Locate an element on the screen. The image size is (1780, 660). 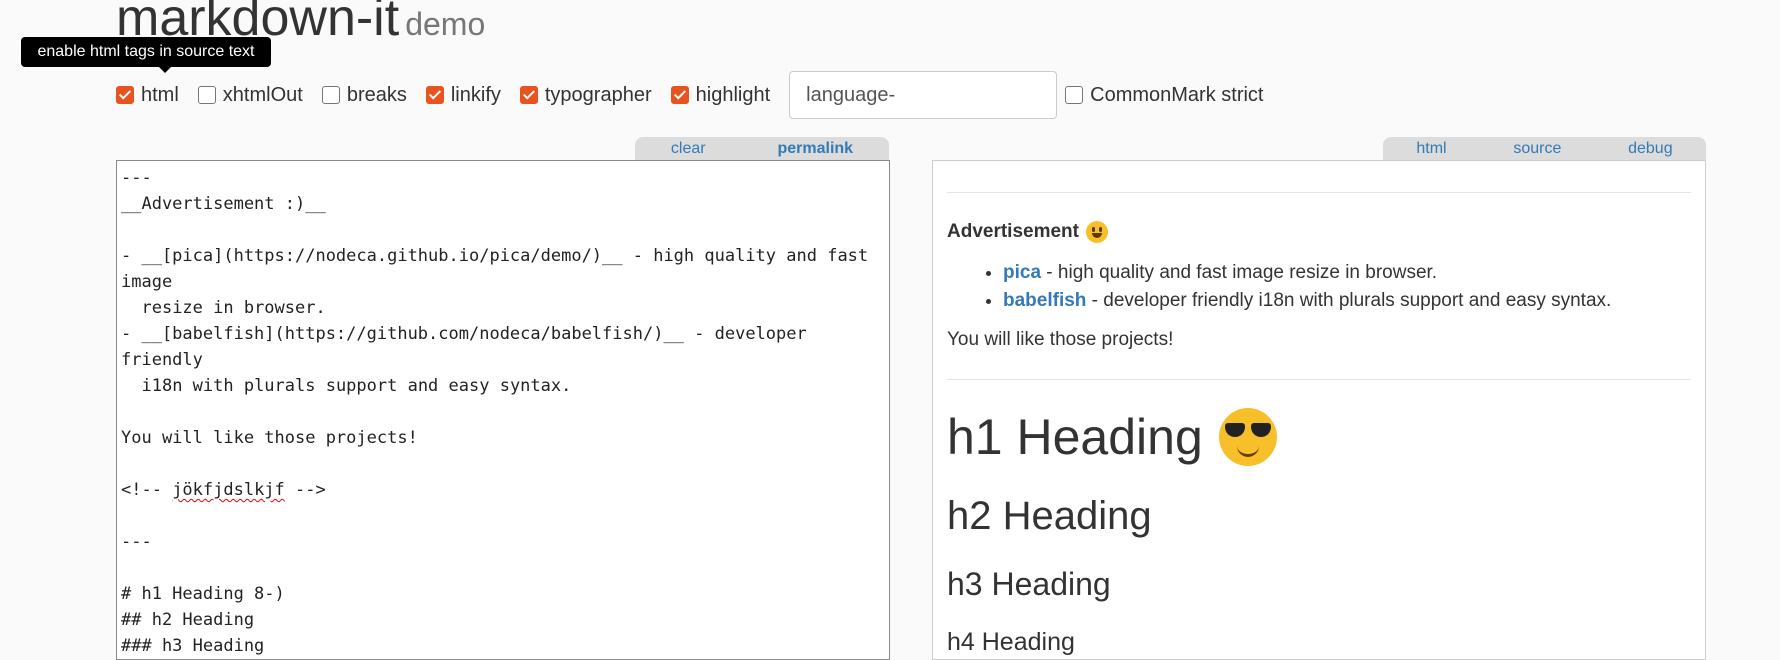
option-highlight: highlight is located at coordinates (720, 95).